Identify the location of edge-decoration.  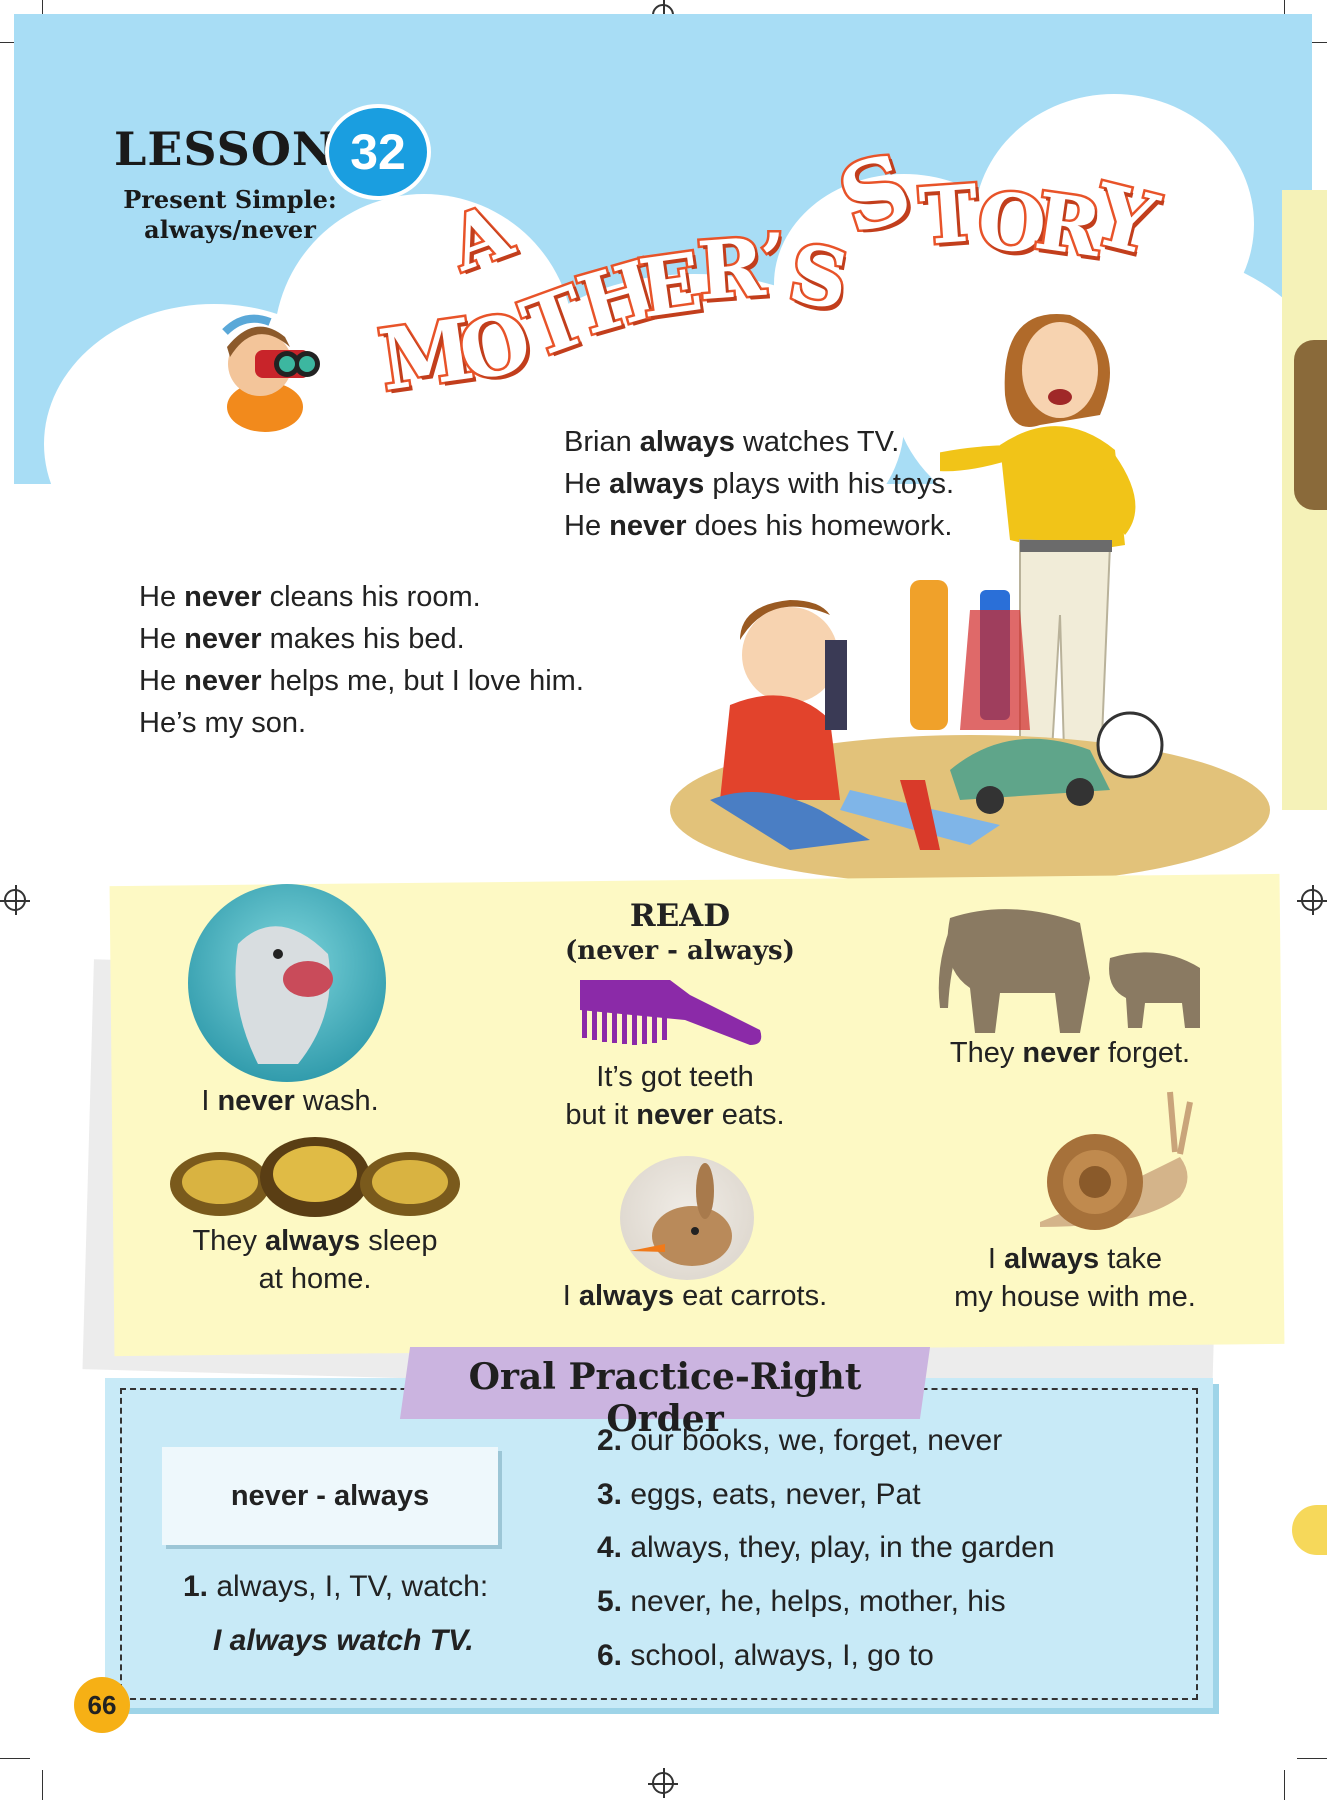
(1309, 1530).